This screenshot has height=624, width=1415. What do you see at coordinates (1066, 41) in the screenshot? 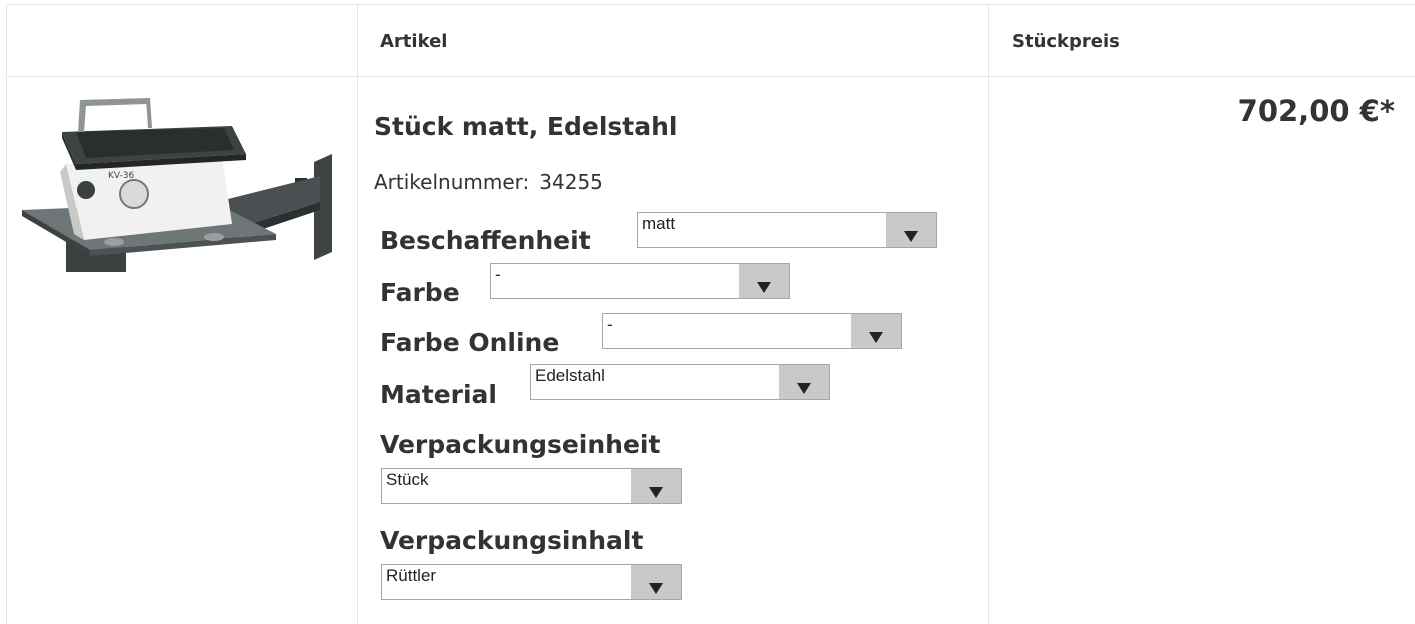
I see `column-header-unit-price: Stückpreis` at bounding box center [1066, 41].